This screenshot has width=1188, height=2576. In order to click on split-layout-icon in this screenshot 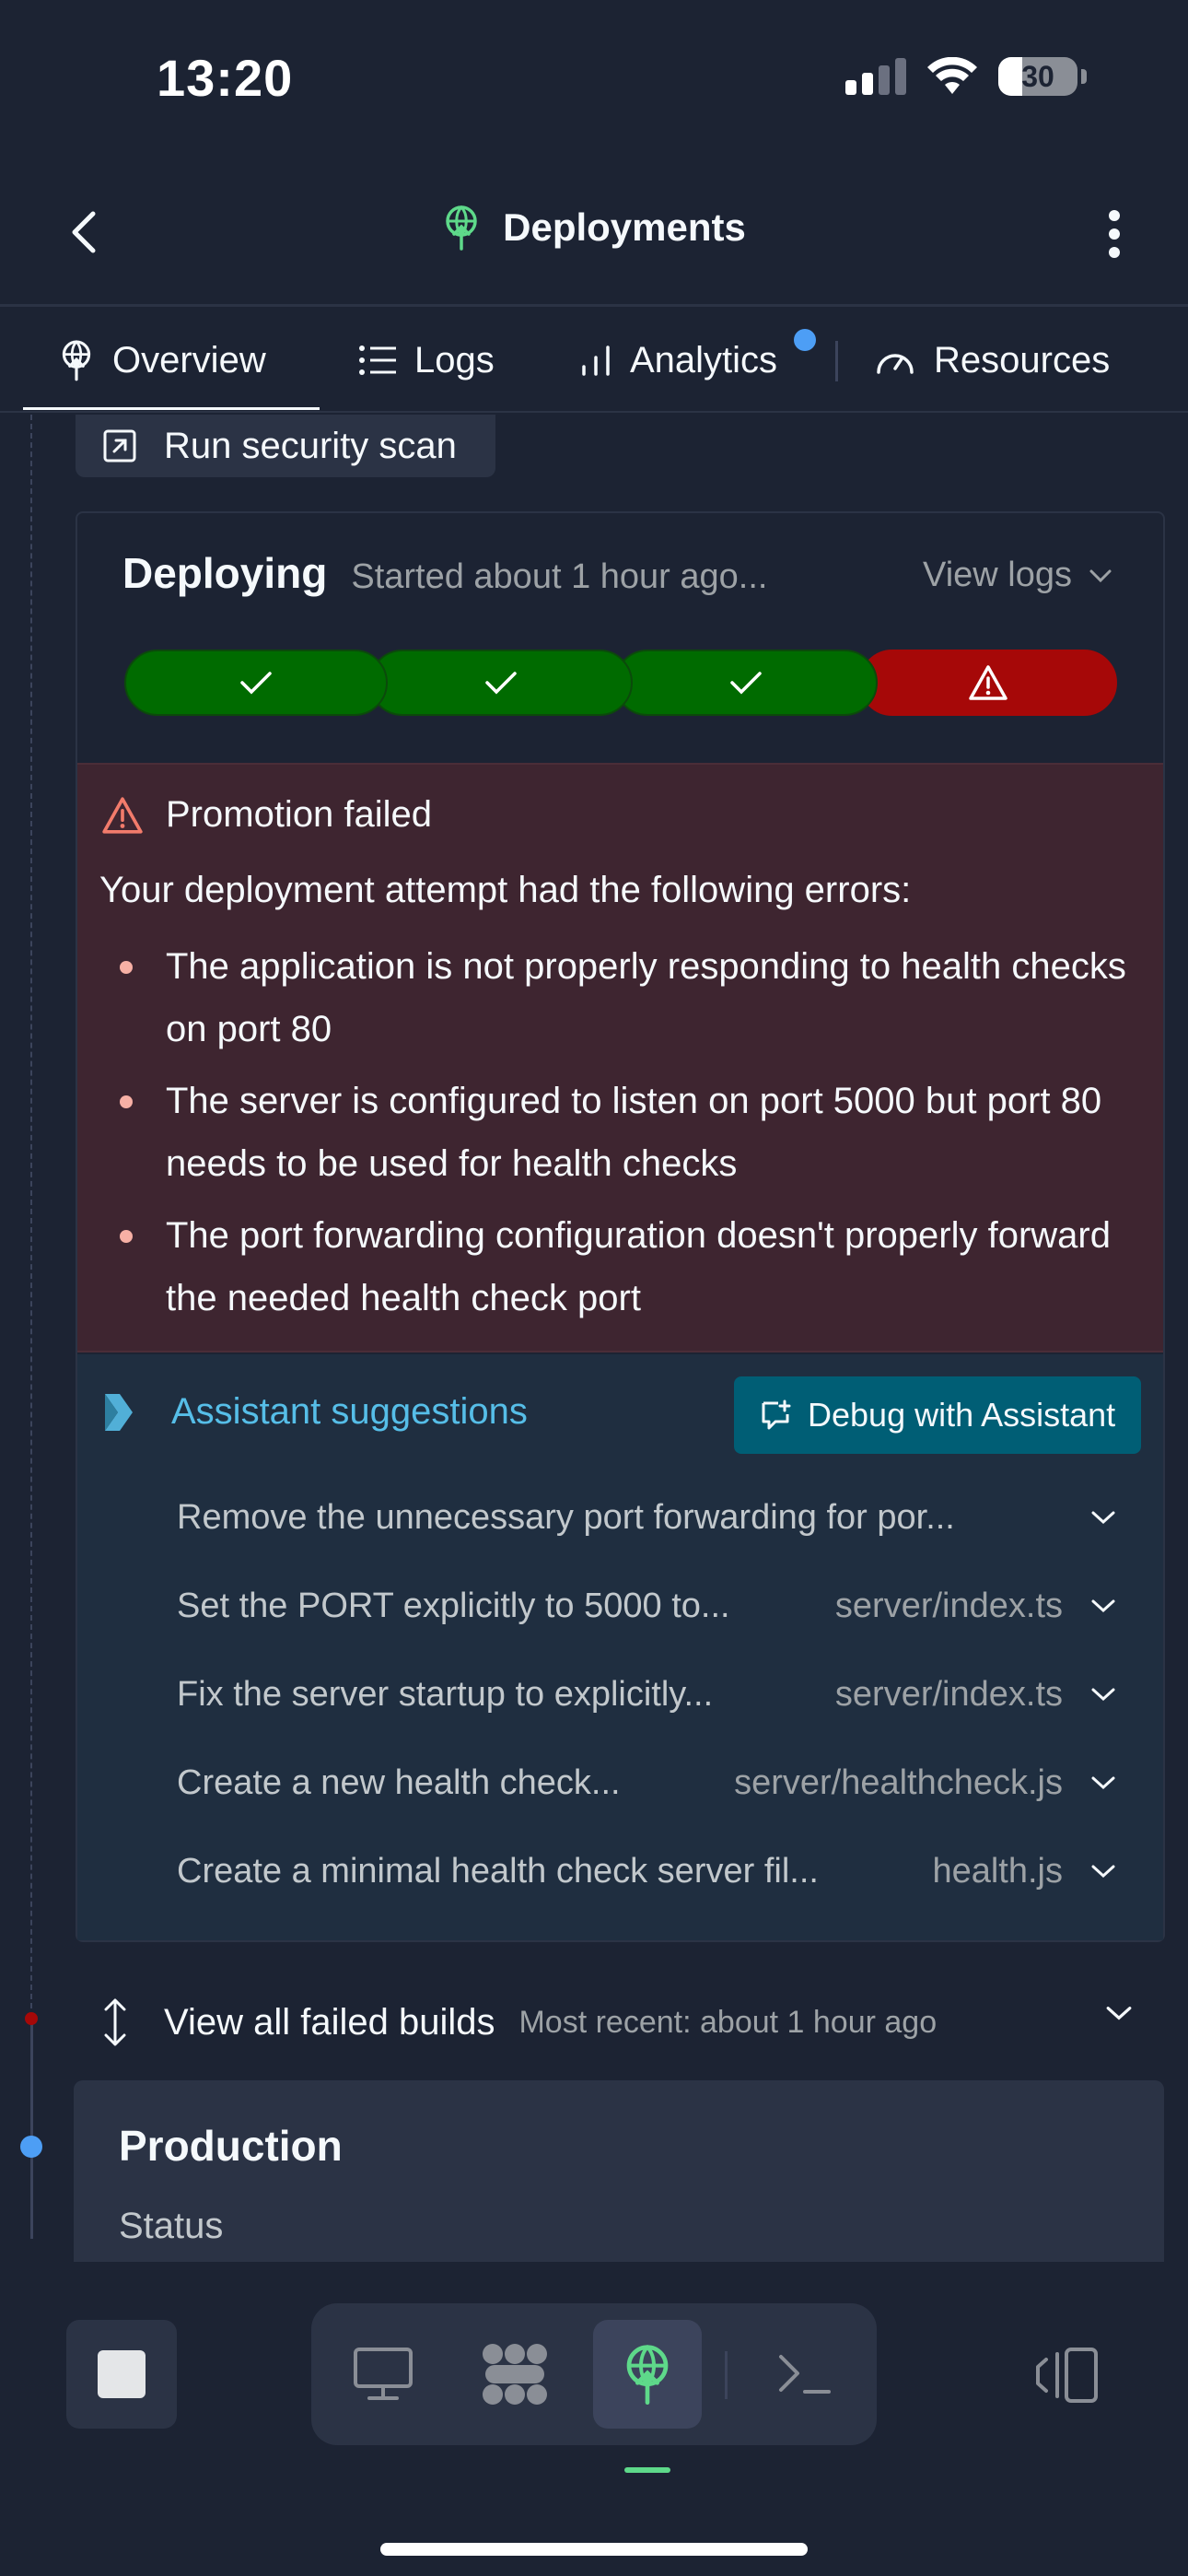, I will do `click(1067, 2375)`.